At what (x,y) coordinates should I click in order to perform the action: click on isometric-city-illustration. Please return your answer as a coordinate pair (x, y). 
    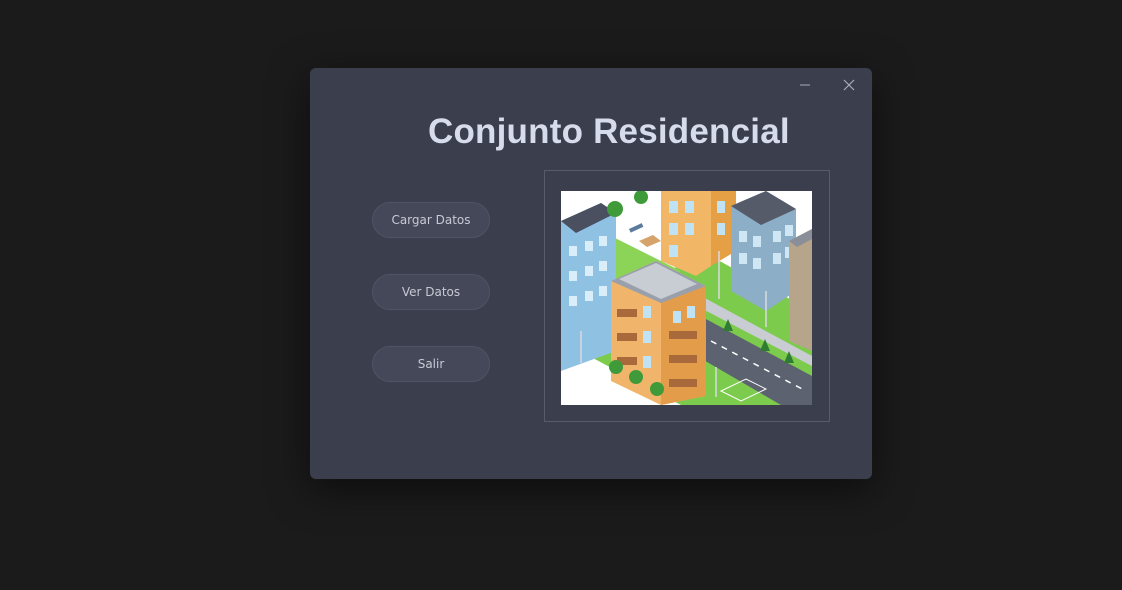
    Looking at the image, I should click on (686, 298).